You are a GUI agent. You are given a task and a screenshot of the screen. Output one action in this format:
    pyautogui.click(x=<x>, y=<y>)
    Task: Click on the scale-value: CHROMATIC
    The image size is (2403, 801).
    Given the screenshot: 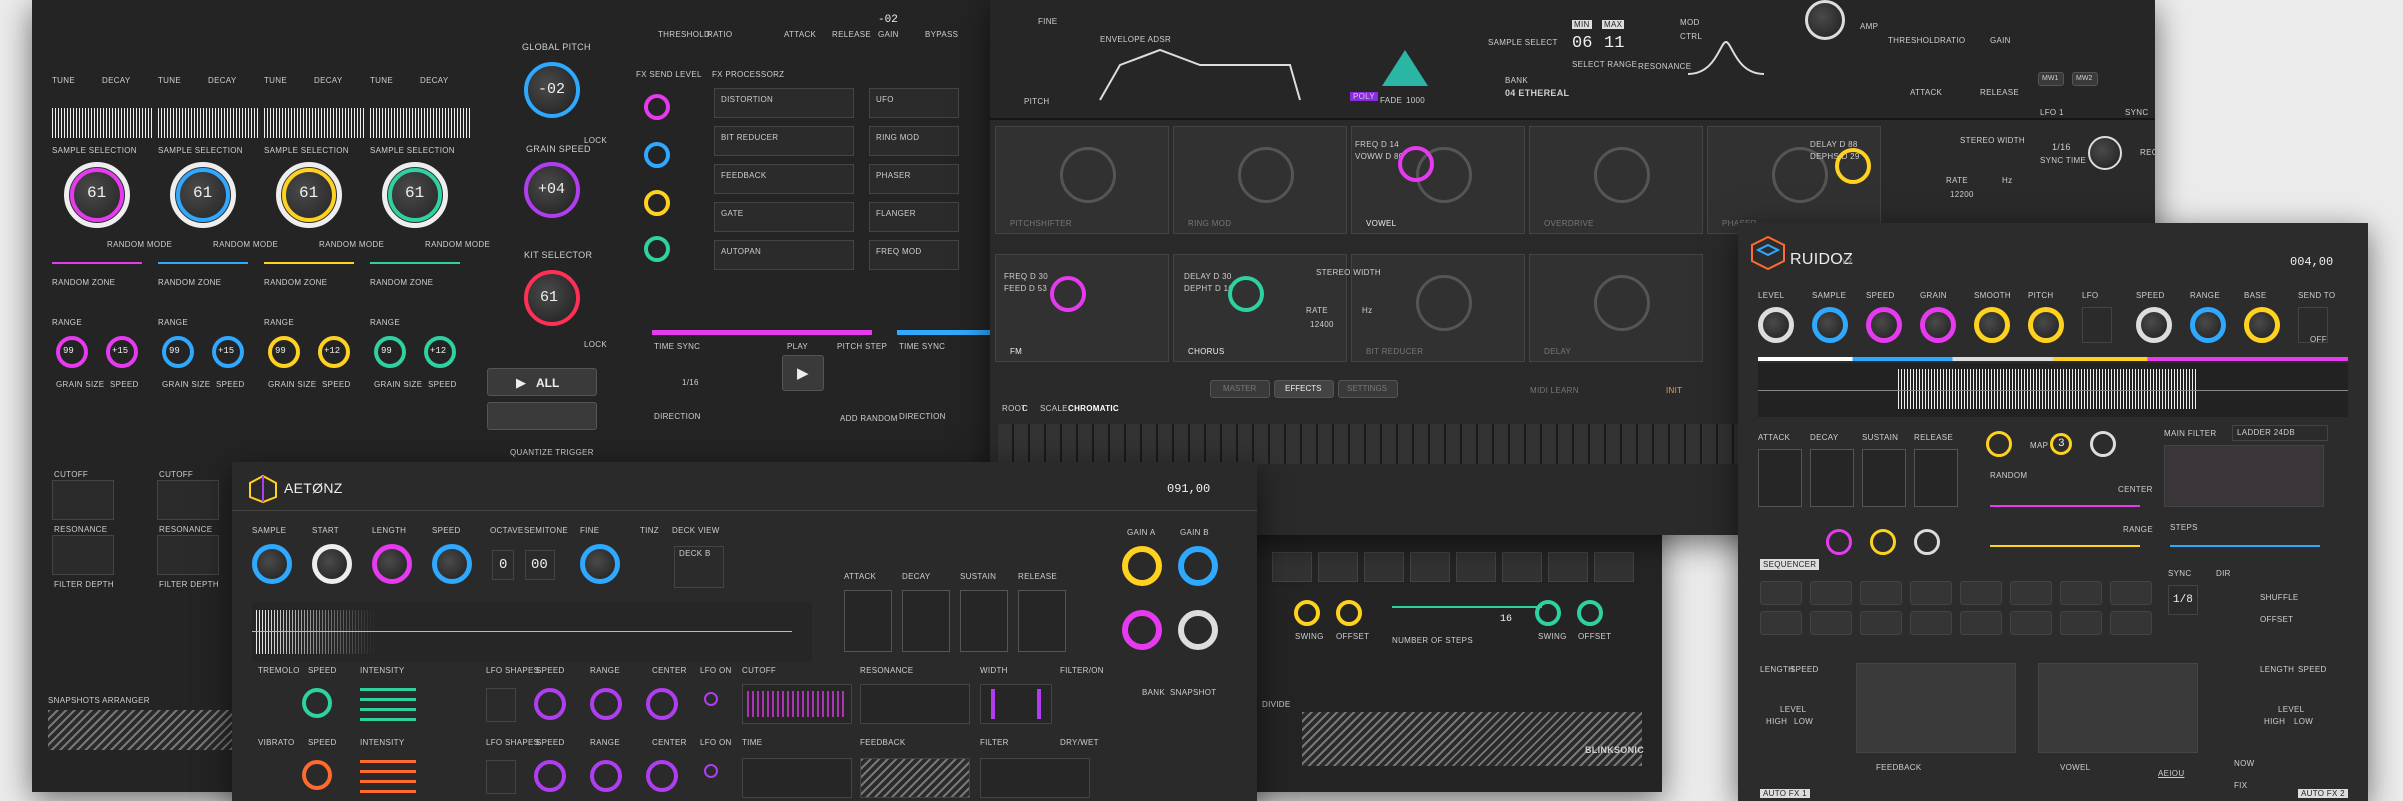 What is the action you would take?
    pyautogui.click(x=1093, y=408)
    